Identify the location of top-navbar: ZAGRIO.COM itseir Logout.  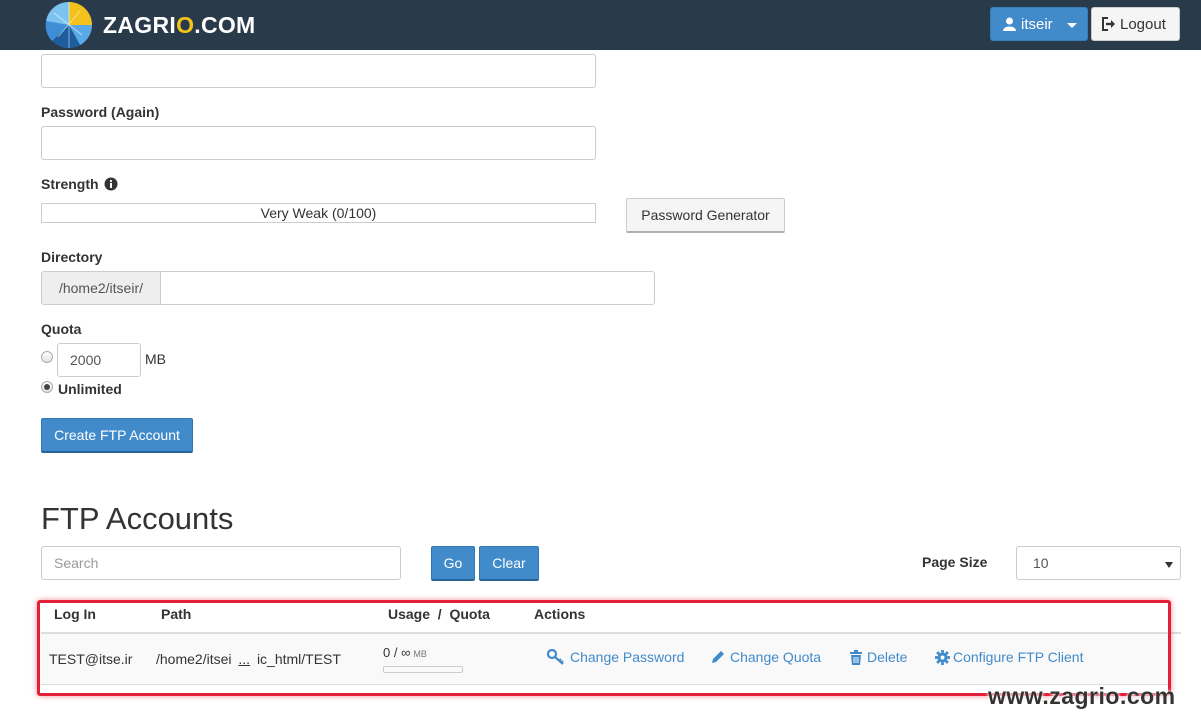
(600, 25).